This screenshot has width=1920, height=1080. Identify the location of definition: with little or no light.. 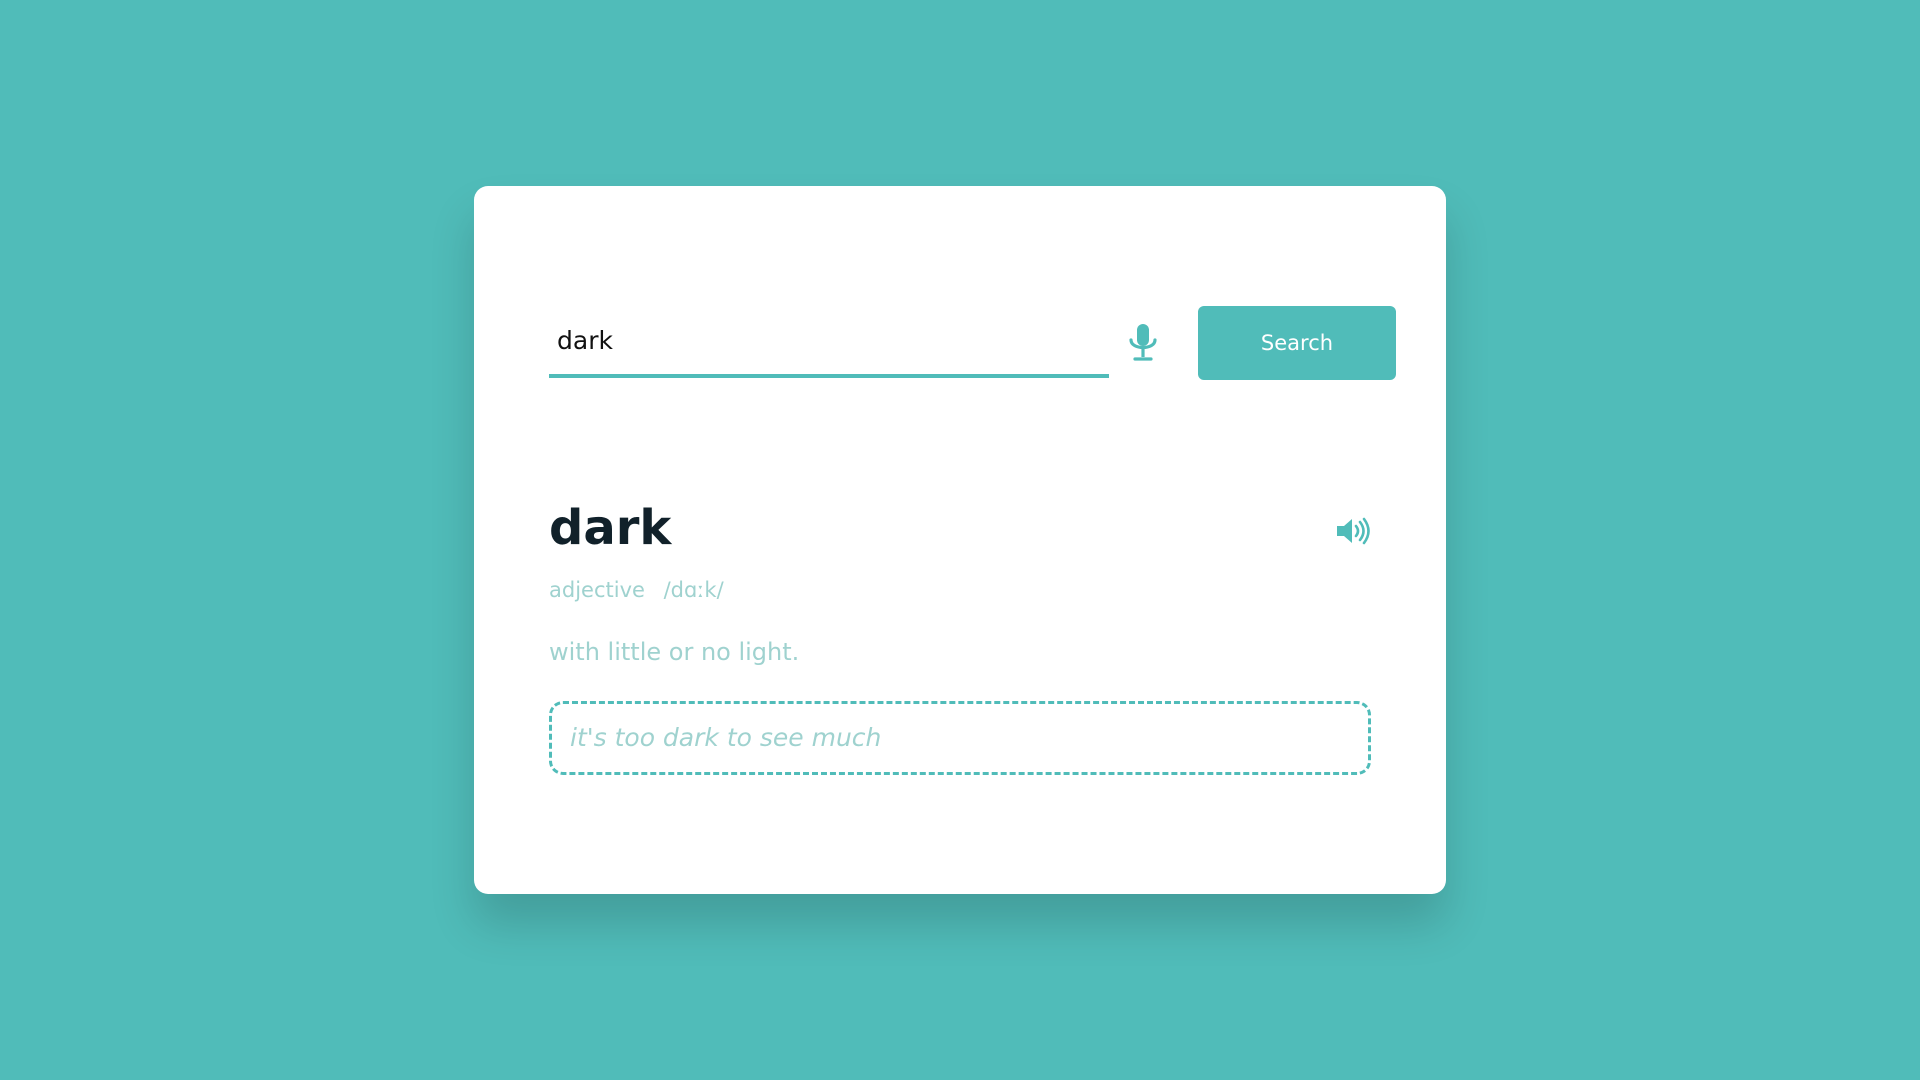
(674, 652).